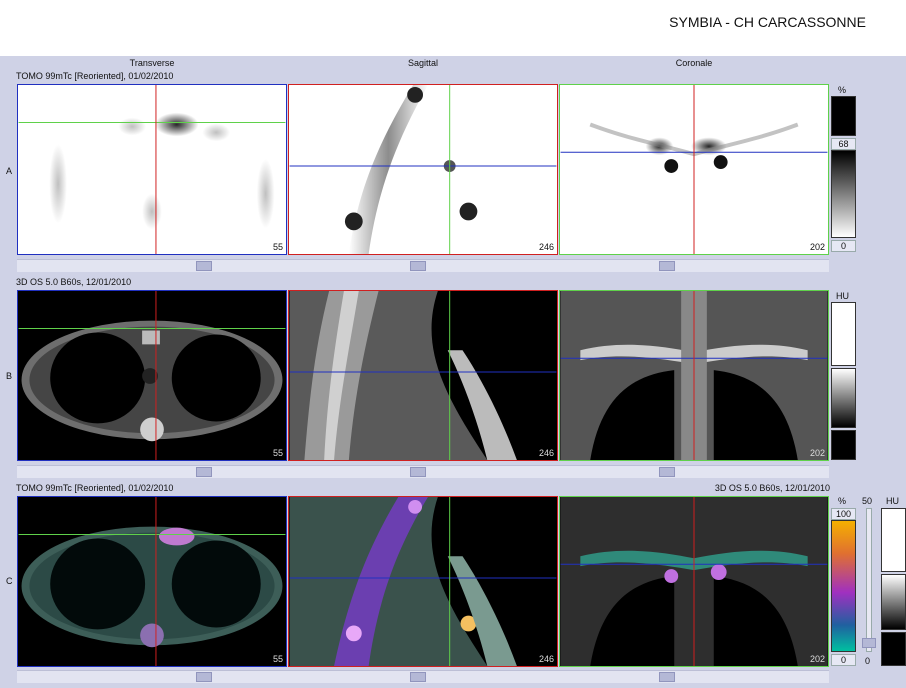 The width and height of the screenshot is (906, 688). What do you see at coordinates (893, 602) in the screenshot?
I see `fusion-ct-gray-scale` at bounding box center [893, 602].